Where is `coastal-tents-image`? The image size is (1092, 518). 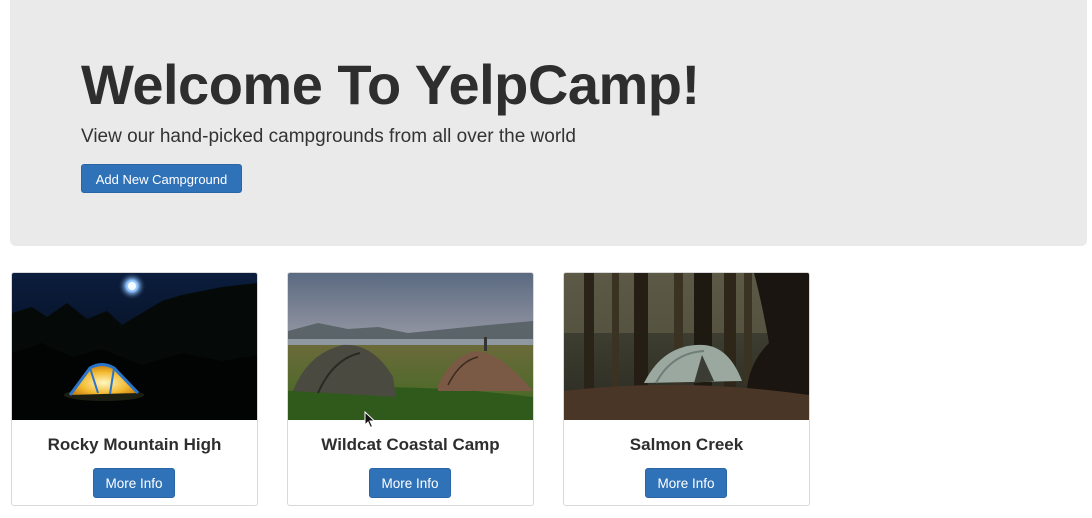
coastal-tents-image is located at coordinates (410, 346).